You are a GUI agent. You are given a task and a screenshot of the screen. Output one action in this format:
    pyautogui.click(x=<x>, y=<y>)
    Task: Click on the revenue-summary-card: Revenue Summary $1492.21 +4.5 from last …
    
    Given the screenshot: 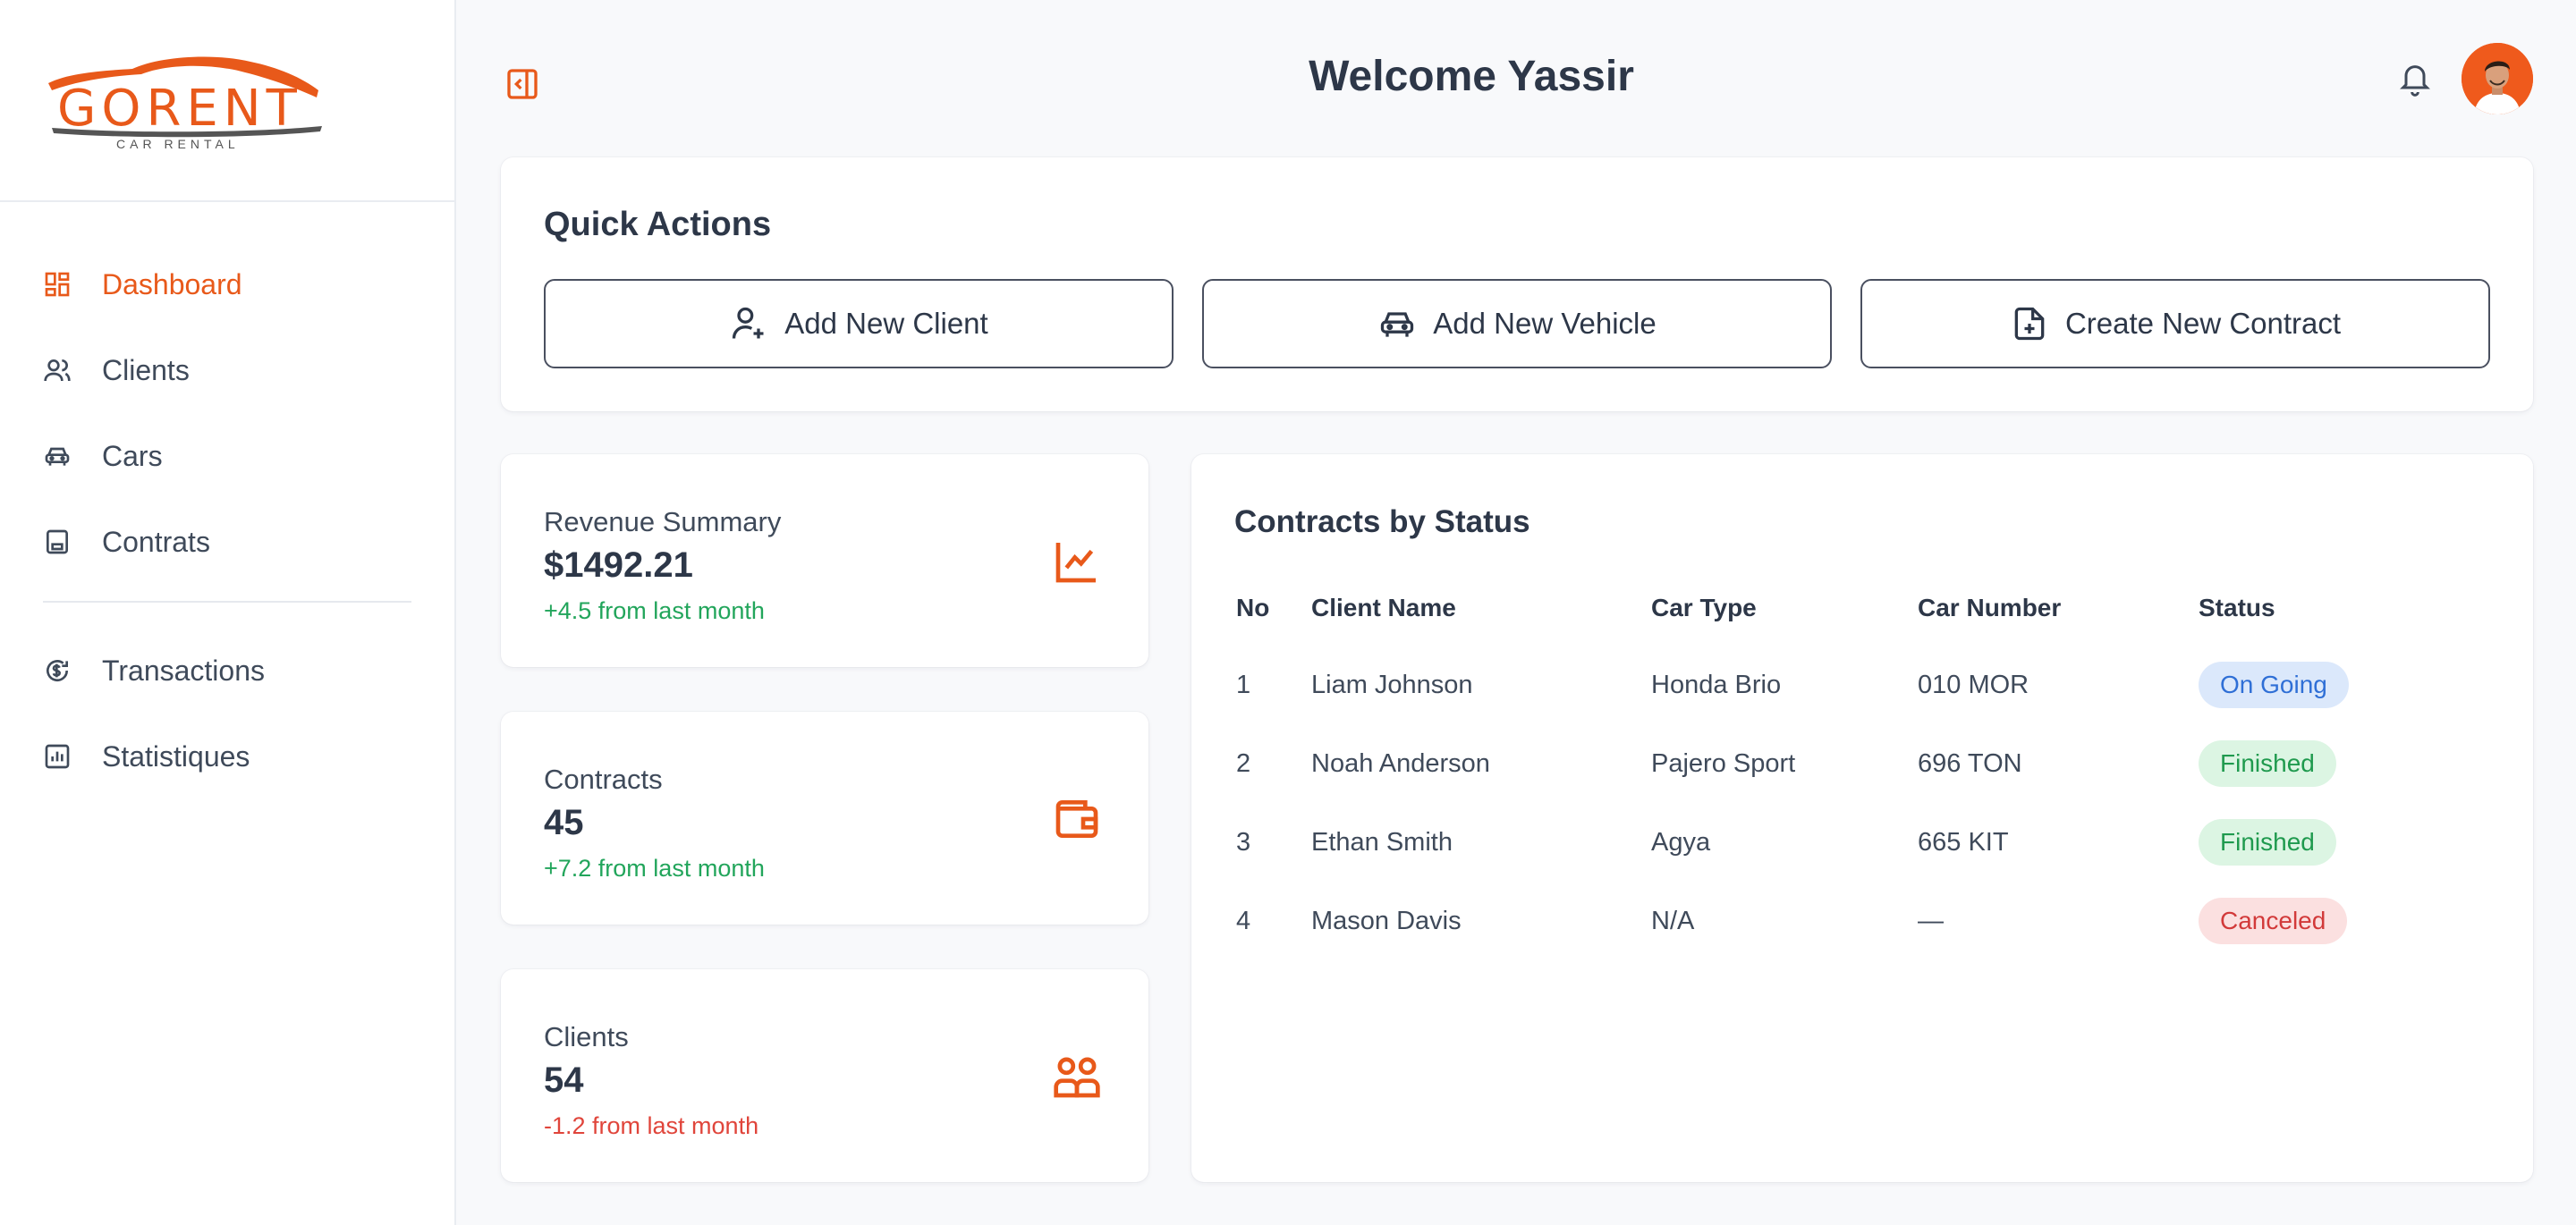 What is the action you would take?
    pyautogui.click(x=824, y=560)
    